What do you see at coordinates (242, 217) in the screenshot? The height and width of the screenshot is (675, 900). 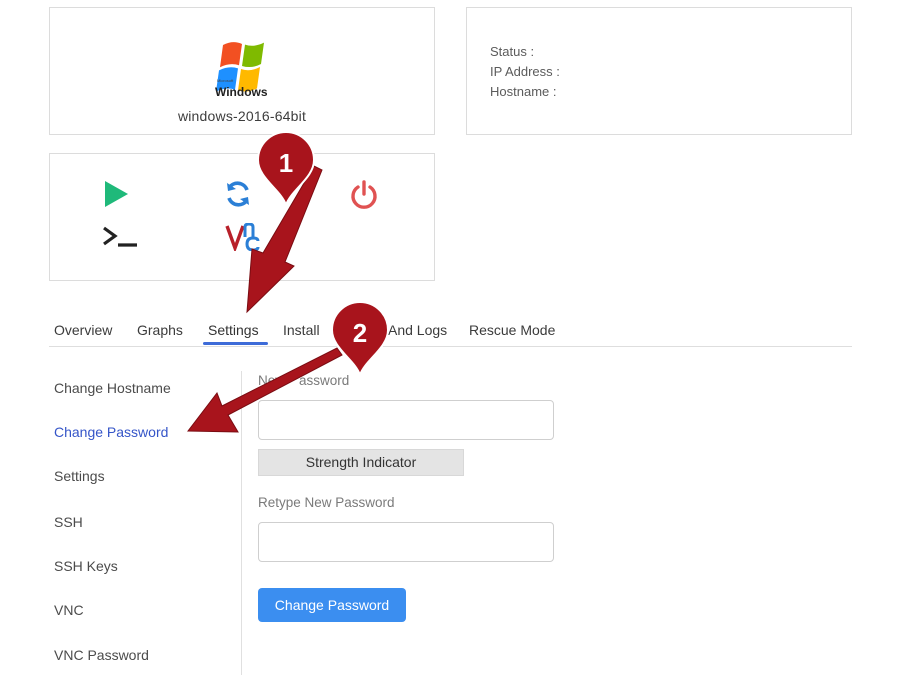 I see `actions-card` at bounding box center [242, 217].